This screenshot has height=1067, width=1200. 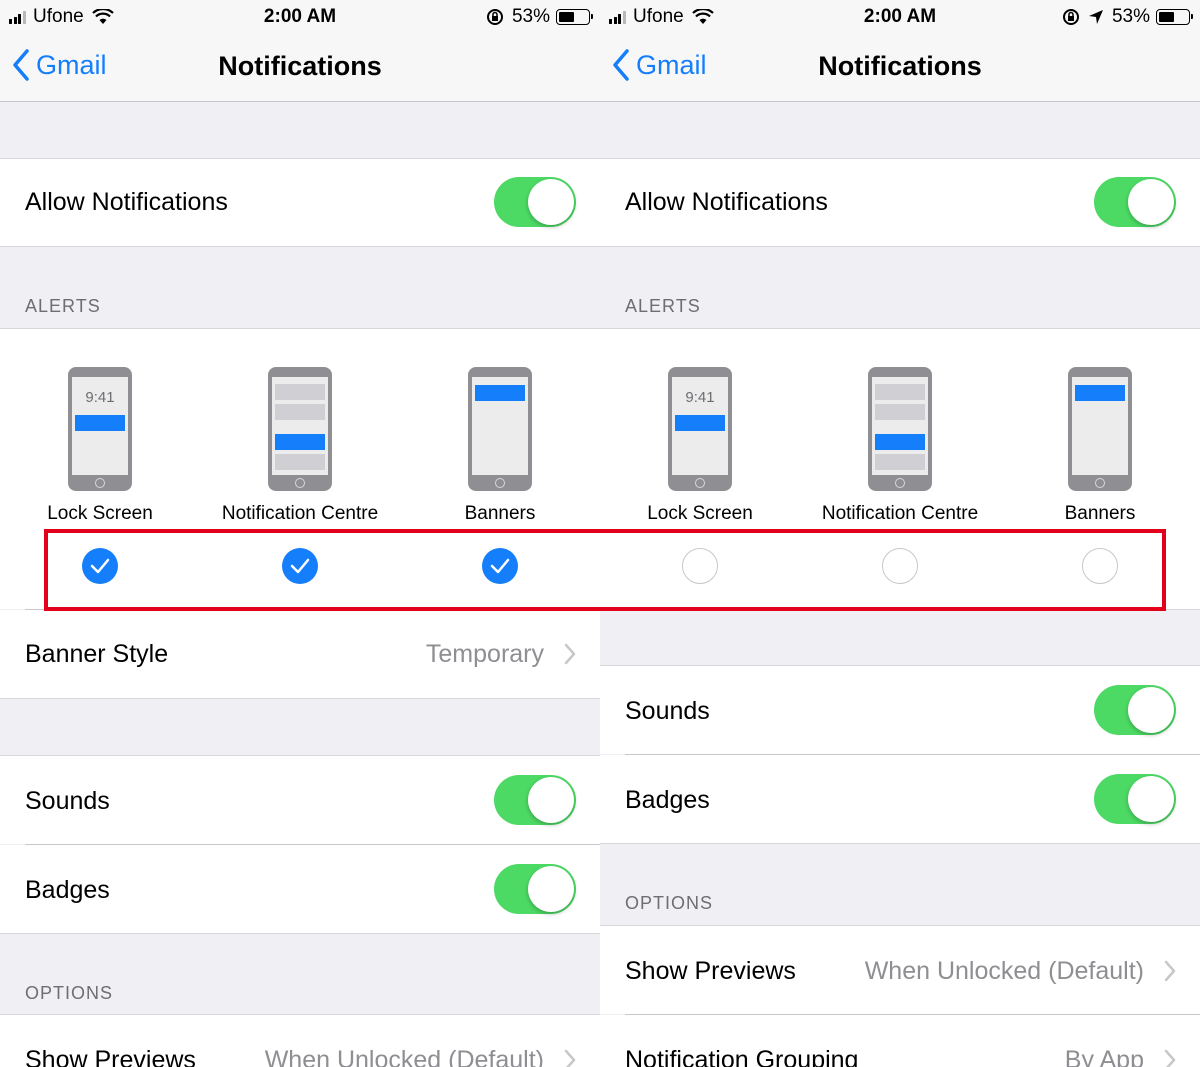 What do you see at coordinates (1104, 1056) in the screenshot?
I see `notification-grouping-value: By App` at bounding box center [1104, 1056].